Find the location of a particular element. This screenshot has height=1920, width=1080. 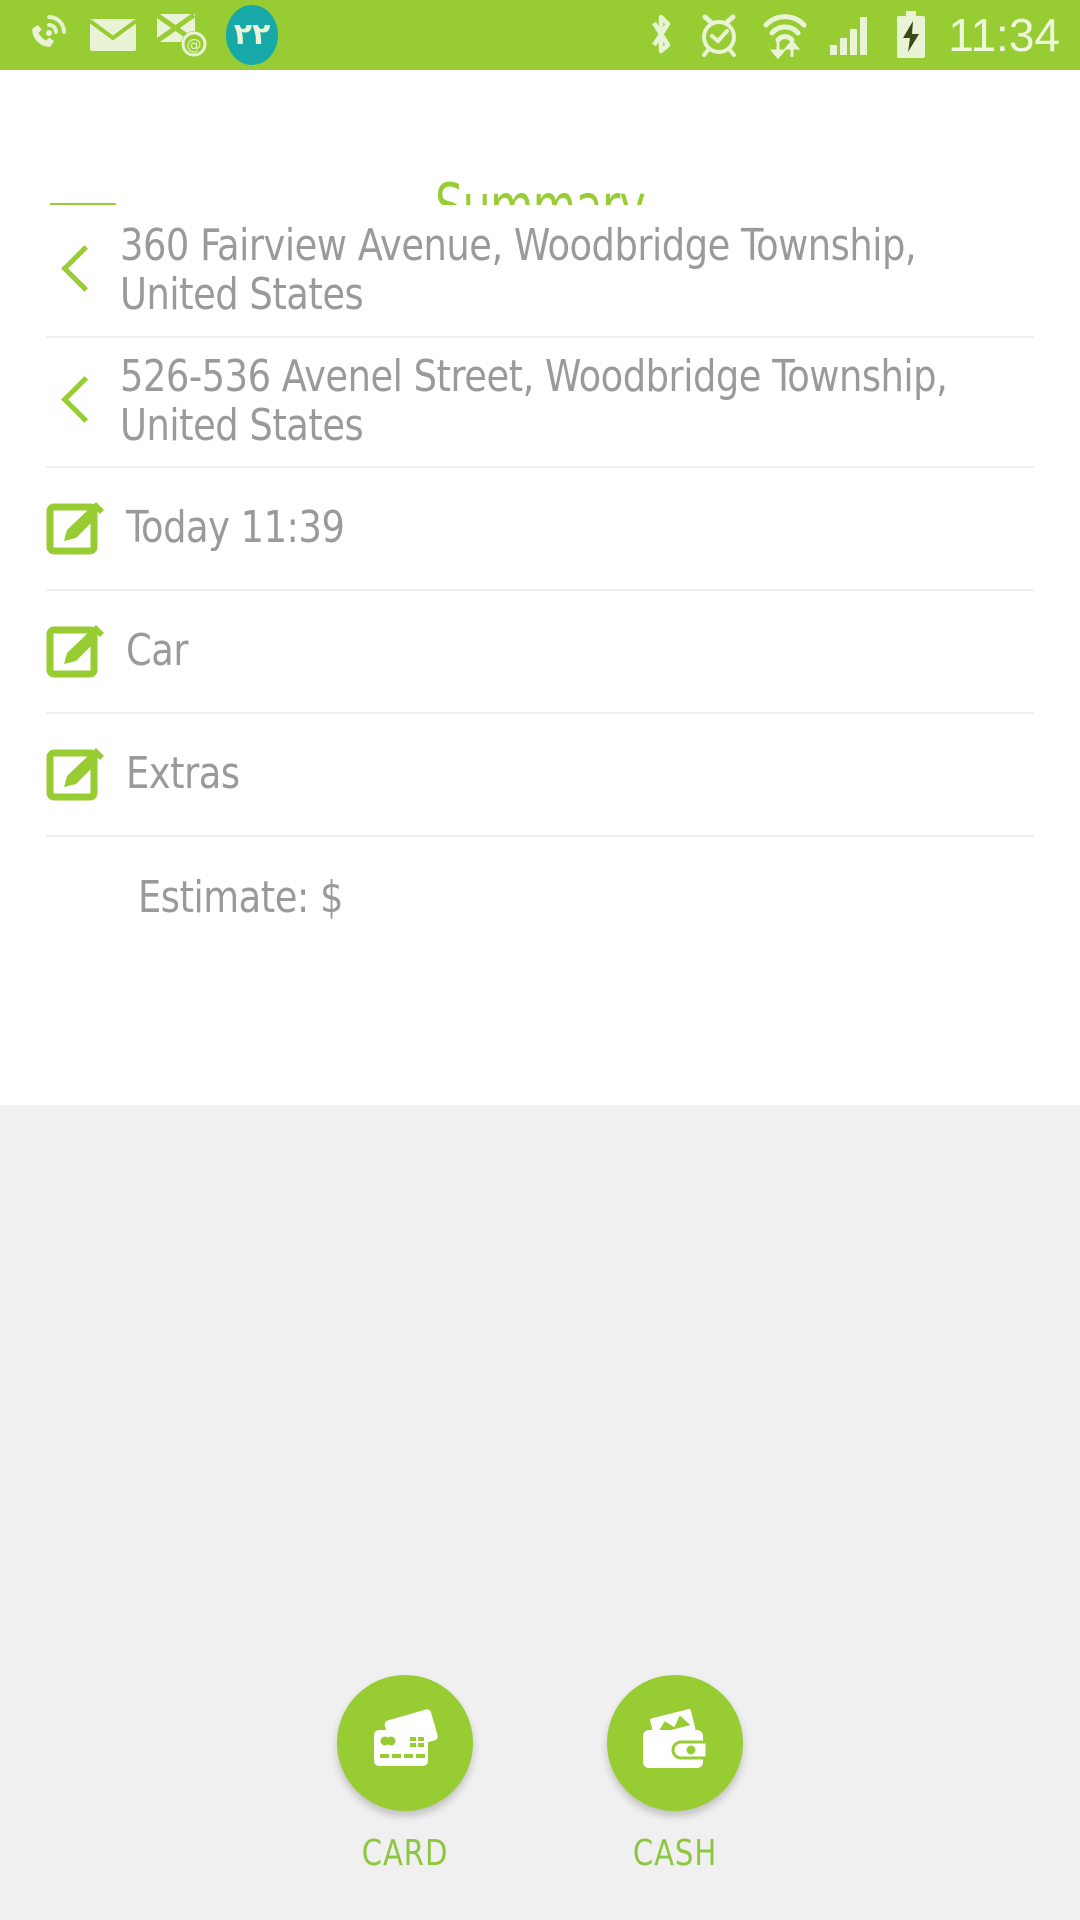

status-bar-clock: 11:34 is located at coordinates (1004, 35).